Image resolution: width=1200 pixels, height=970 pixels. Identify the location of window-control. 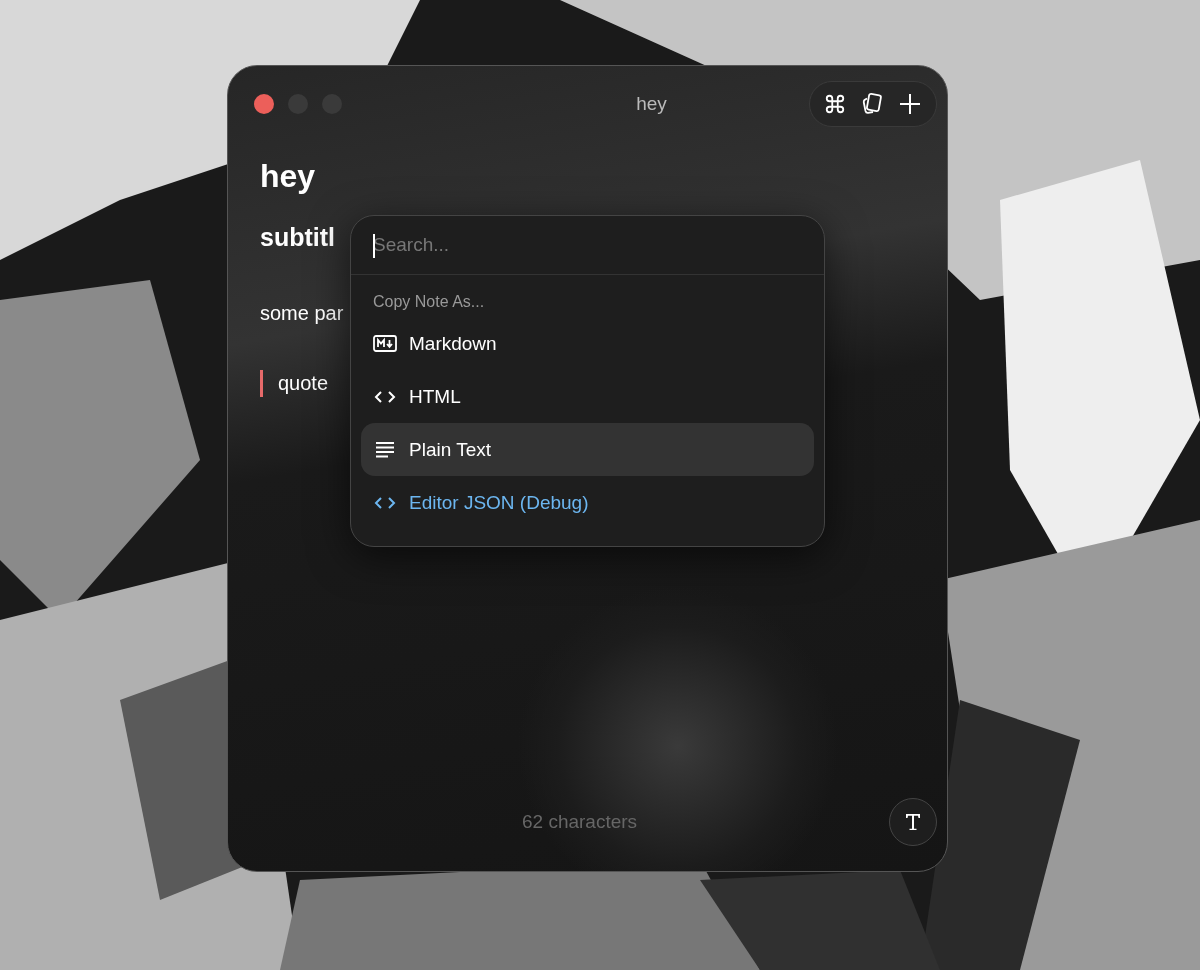
(264, 104).